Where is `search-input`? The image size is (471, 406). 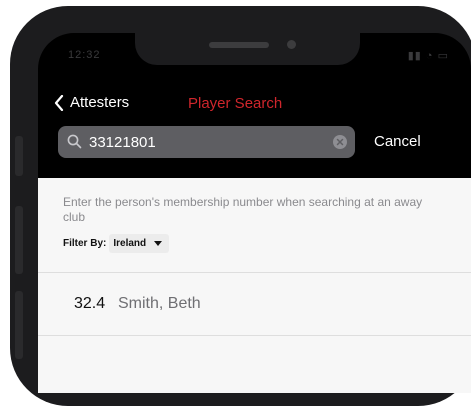 search-input is located at coordinates (209, 142).